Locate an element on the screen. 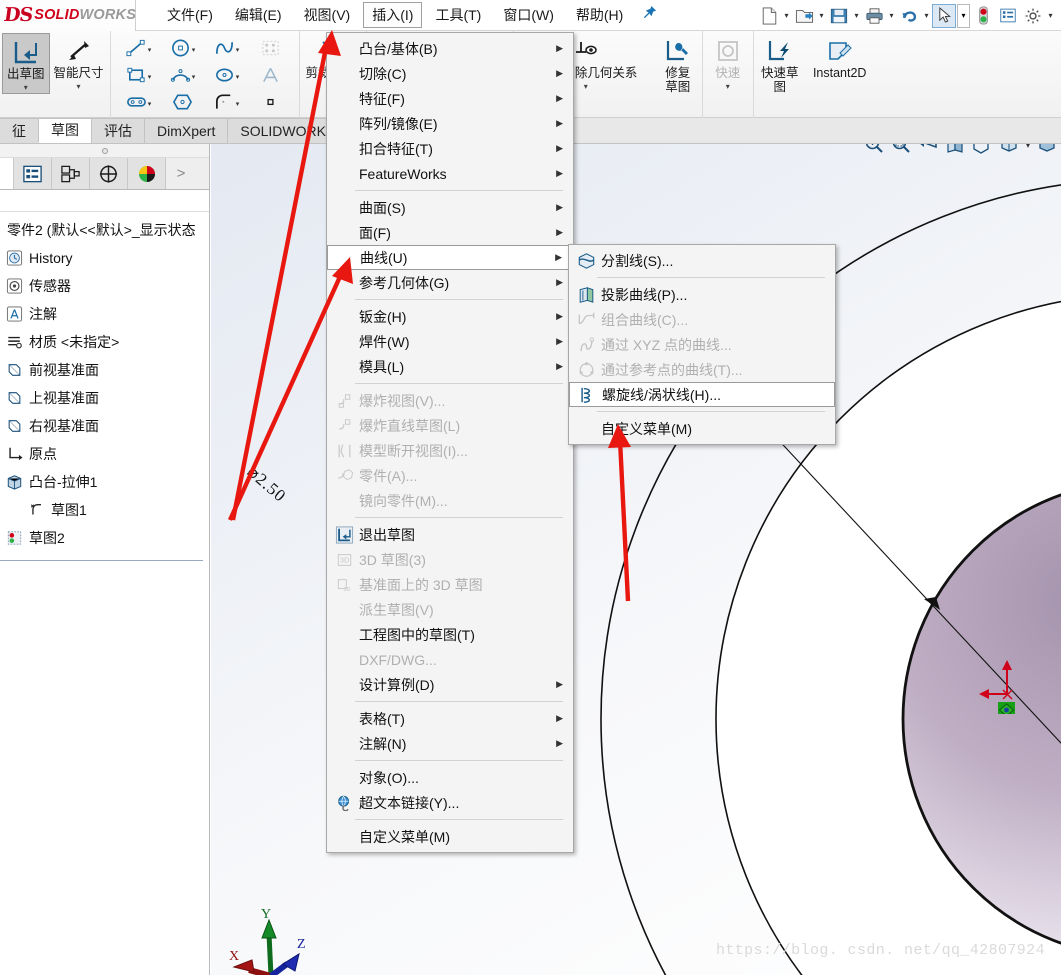  slot-dropdown-arrow: ▾ is located at coordinates (150, 104).